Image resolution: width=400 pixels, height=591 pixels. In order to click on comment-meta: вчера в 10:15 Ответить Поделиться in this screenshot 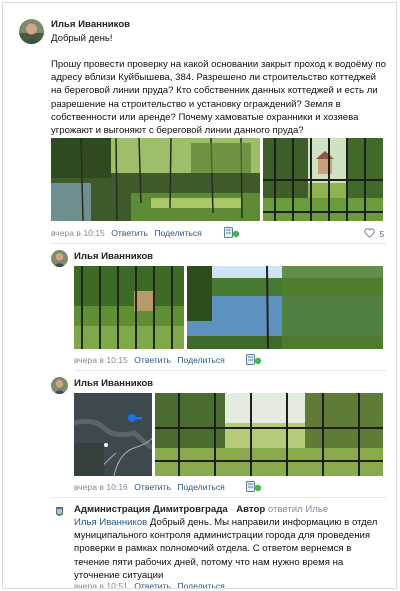, I will do `click(149, 360)`.